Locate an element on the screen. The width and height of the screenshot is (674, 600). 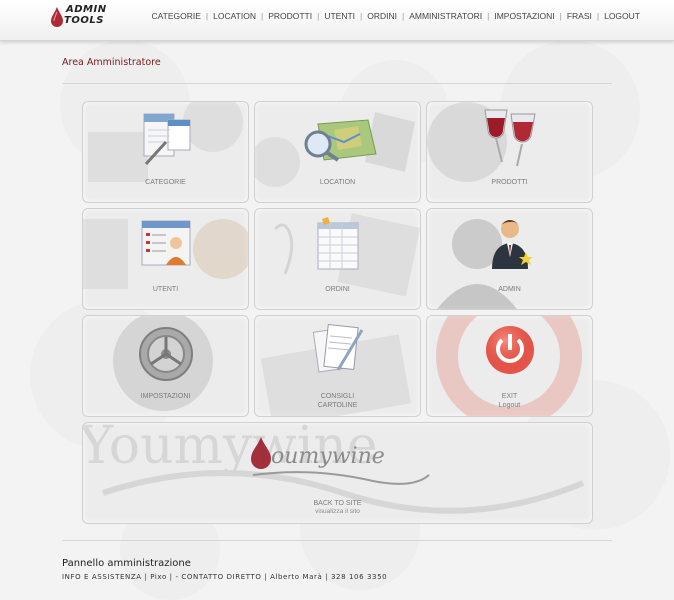
back-to-site-label: BACK TO SITE is located at coordinates (337, 503).